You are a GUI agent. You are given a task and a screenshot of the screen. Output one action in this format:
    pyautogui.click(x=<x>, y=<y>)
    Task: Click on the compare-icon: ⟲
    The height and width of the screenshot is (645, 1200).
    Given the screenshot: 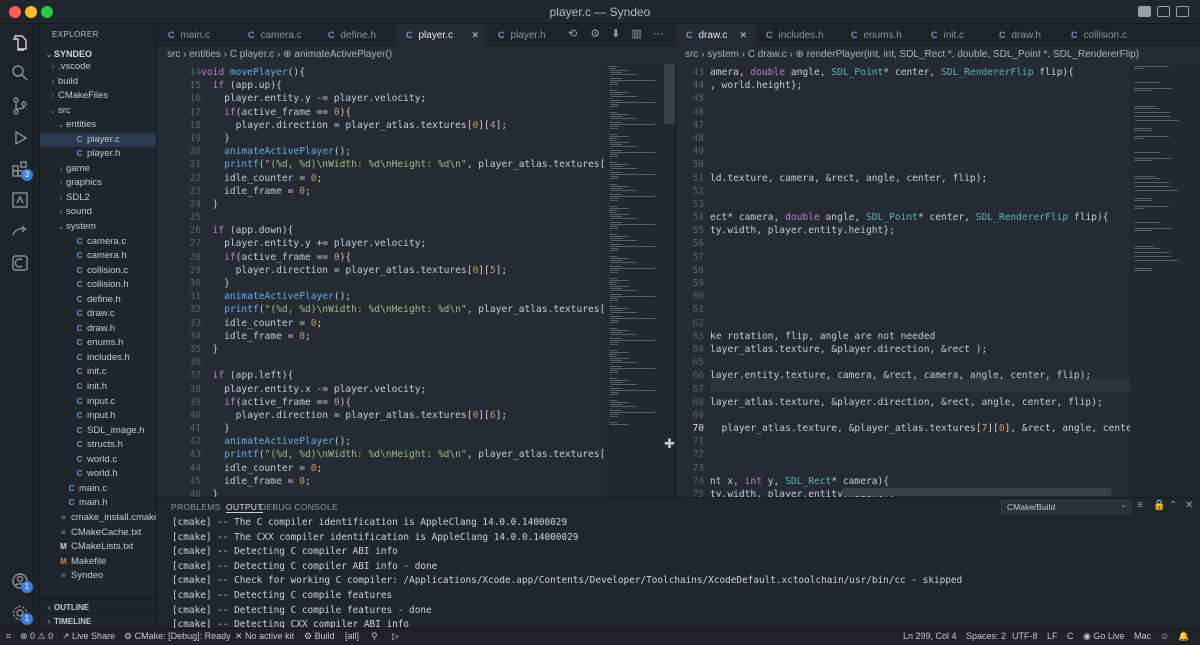 What is the action you would take?
    pyautogui.click(x=572, y=34)
    